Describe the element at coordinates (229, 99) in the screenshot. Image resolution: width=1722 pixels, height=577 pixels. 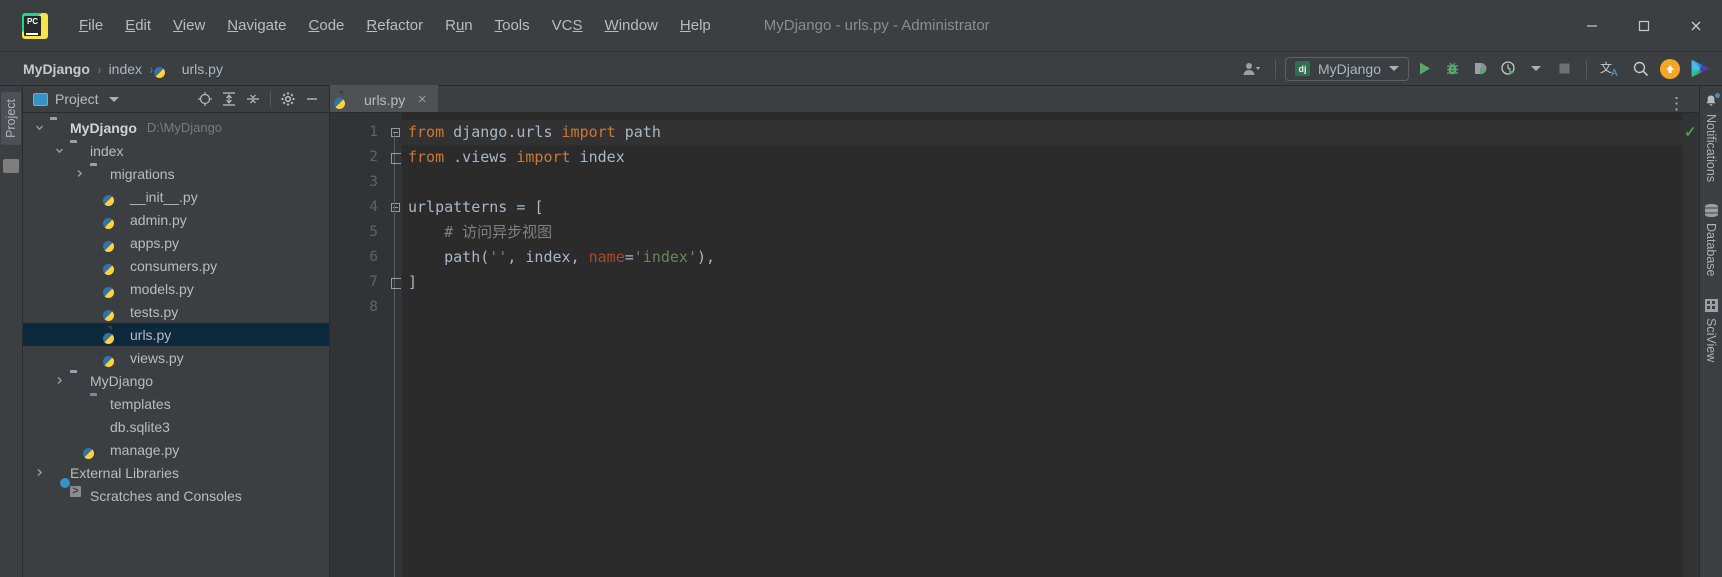
I see `expand-all-icon` at that location.